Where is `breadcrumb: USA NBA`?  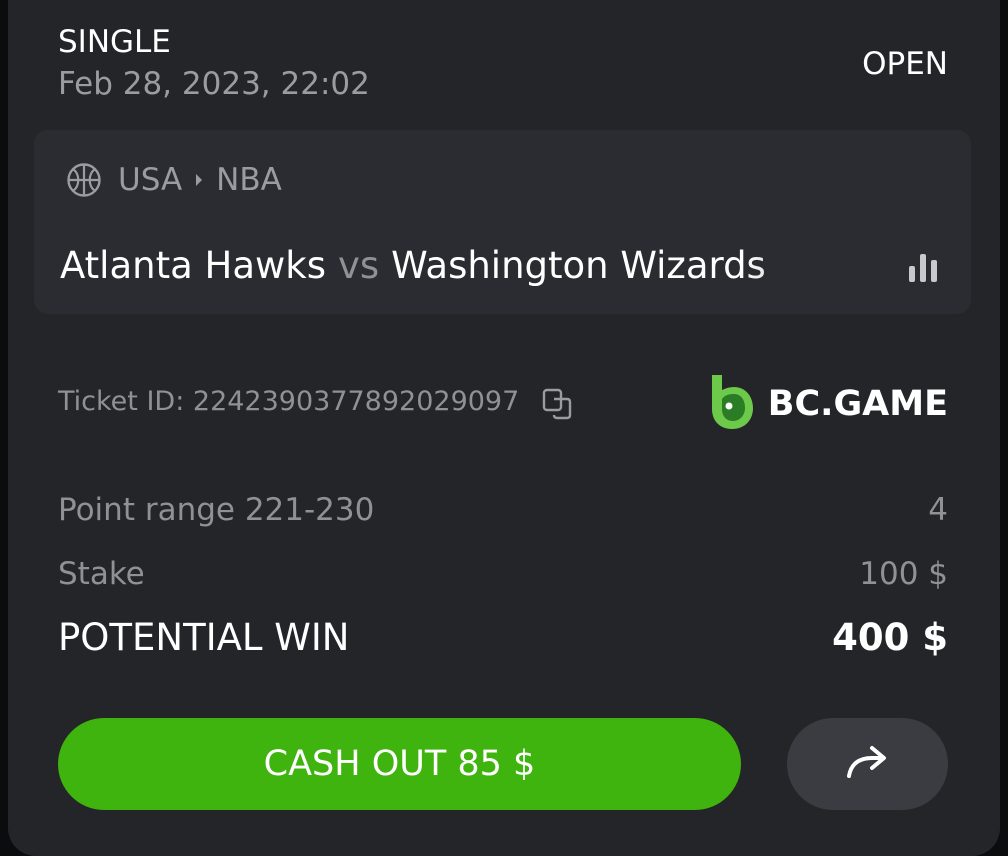
breadcrumb: USA NBA is located at coordinates (174, 180).